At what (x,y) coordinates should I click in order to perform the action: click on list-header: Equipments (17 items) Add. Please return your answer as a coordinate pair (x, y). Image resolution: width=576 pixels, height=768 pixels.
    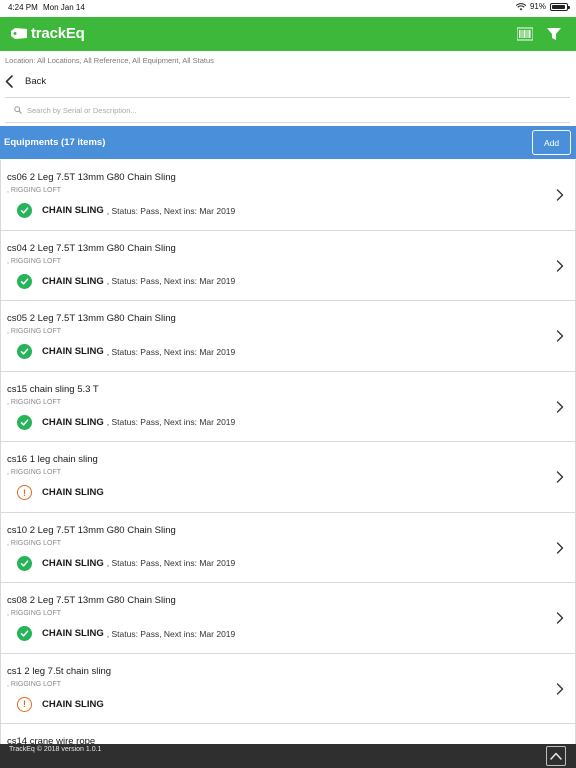
    Looking at the image, I should click on (288, 142).